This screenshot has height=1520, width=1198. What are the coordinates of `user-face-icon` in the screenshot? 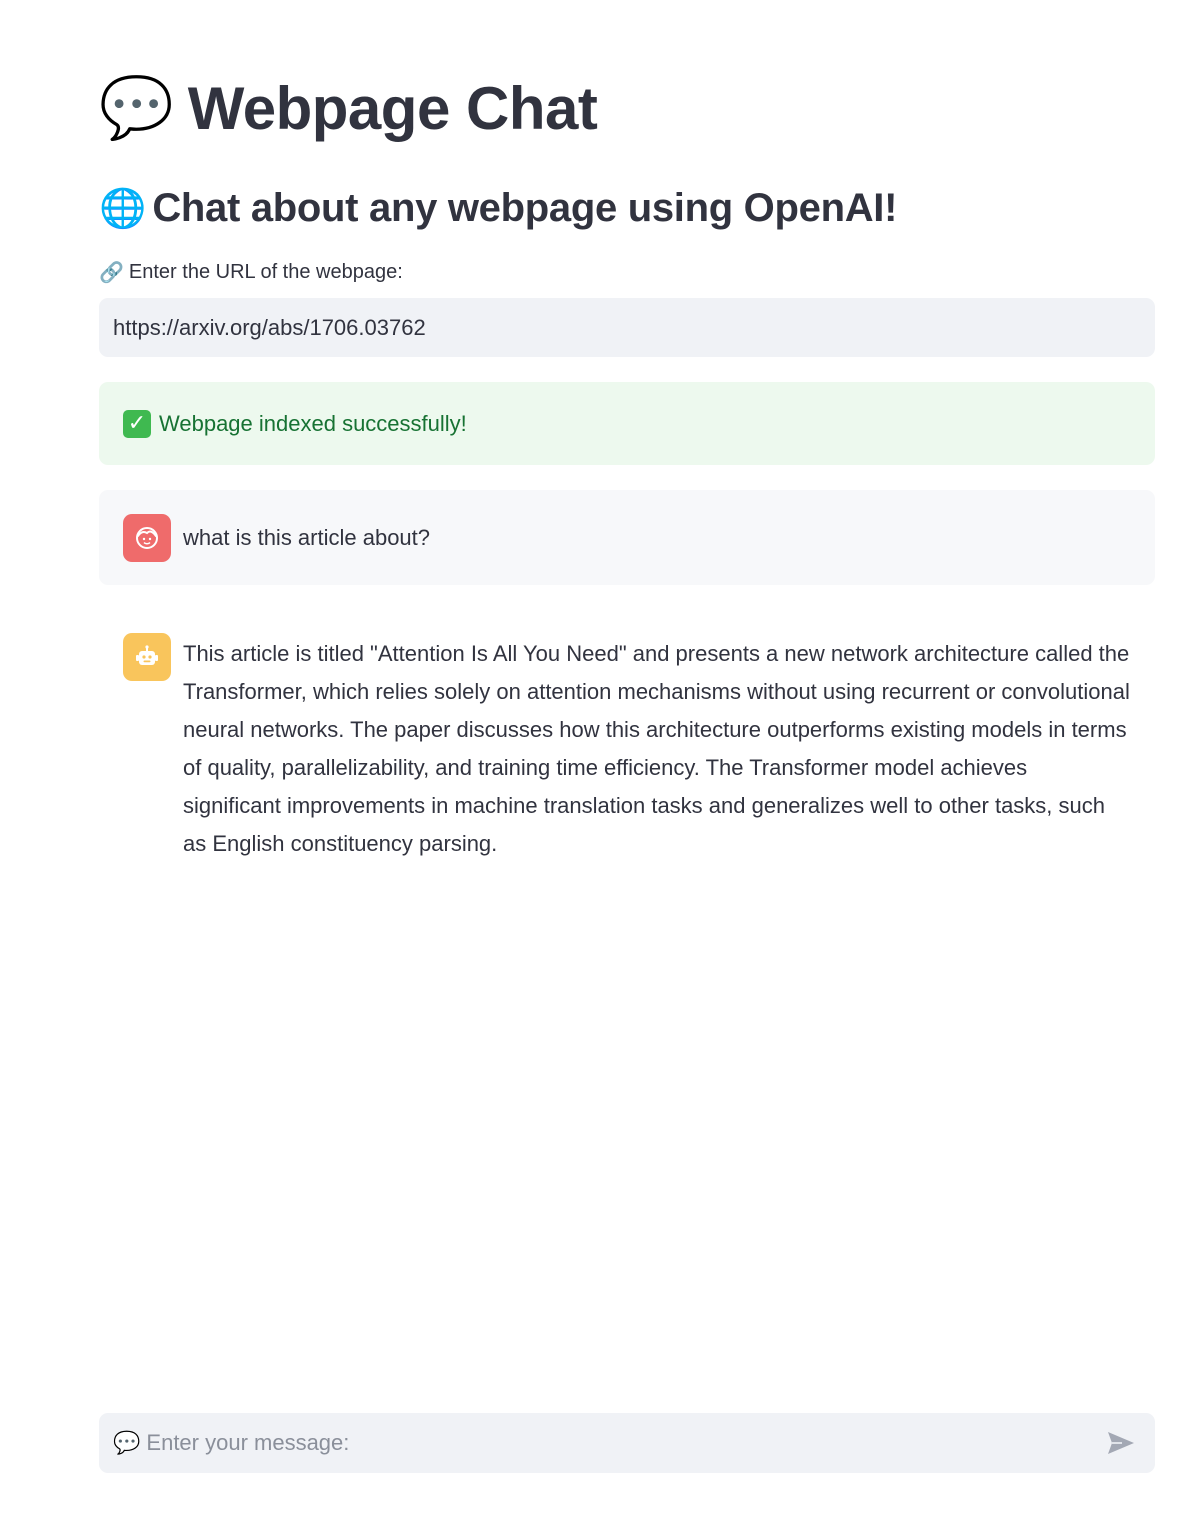 It's located at (147, 537).